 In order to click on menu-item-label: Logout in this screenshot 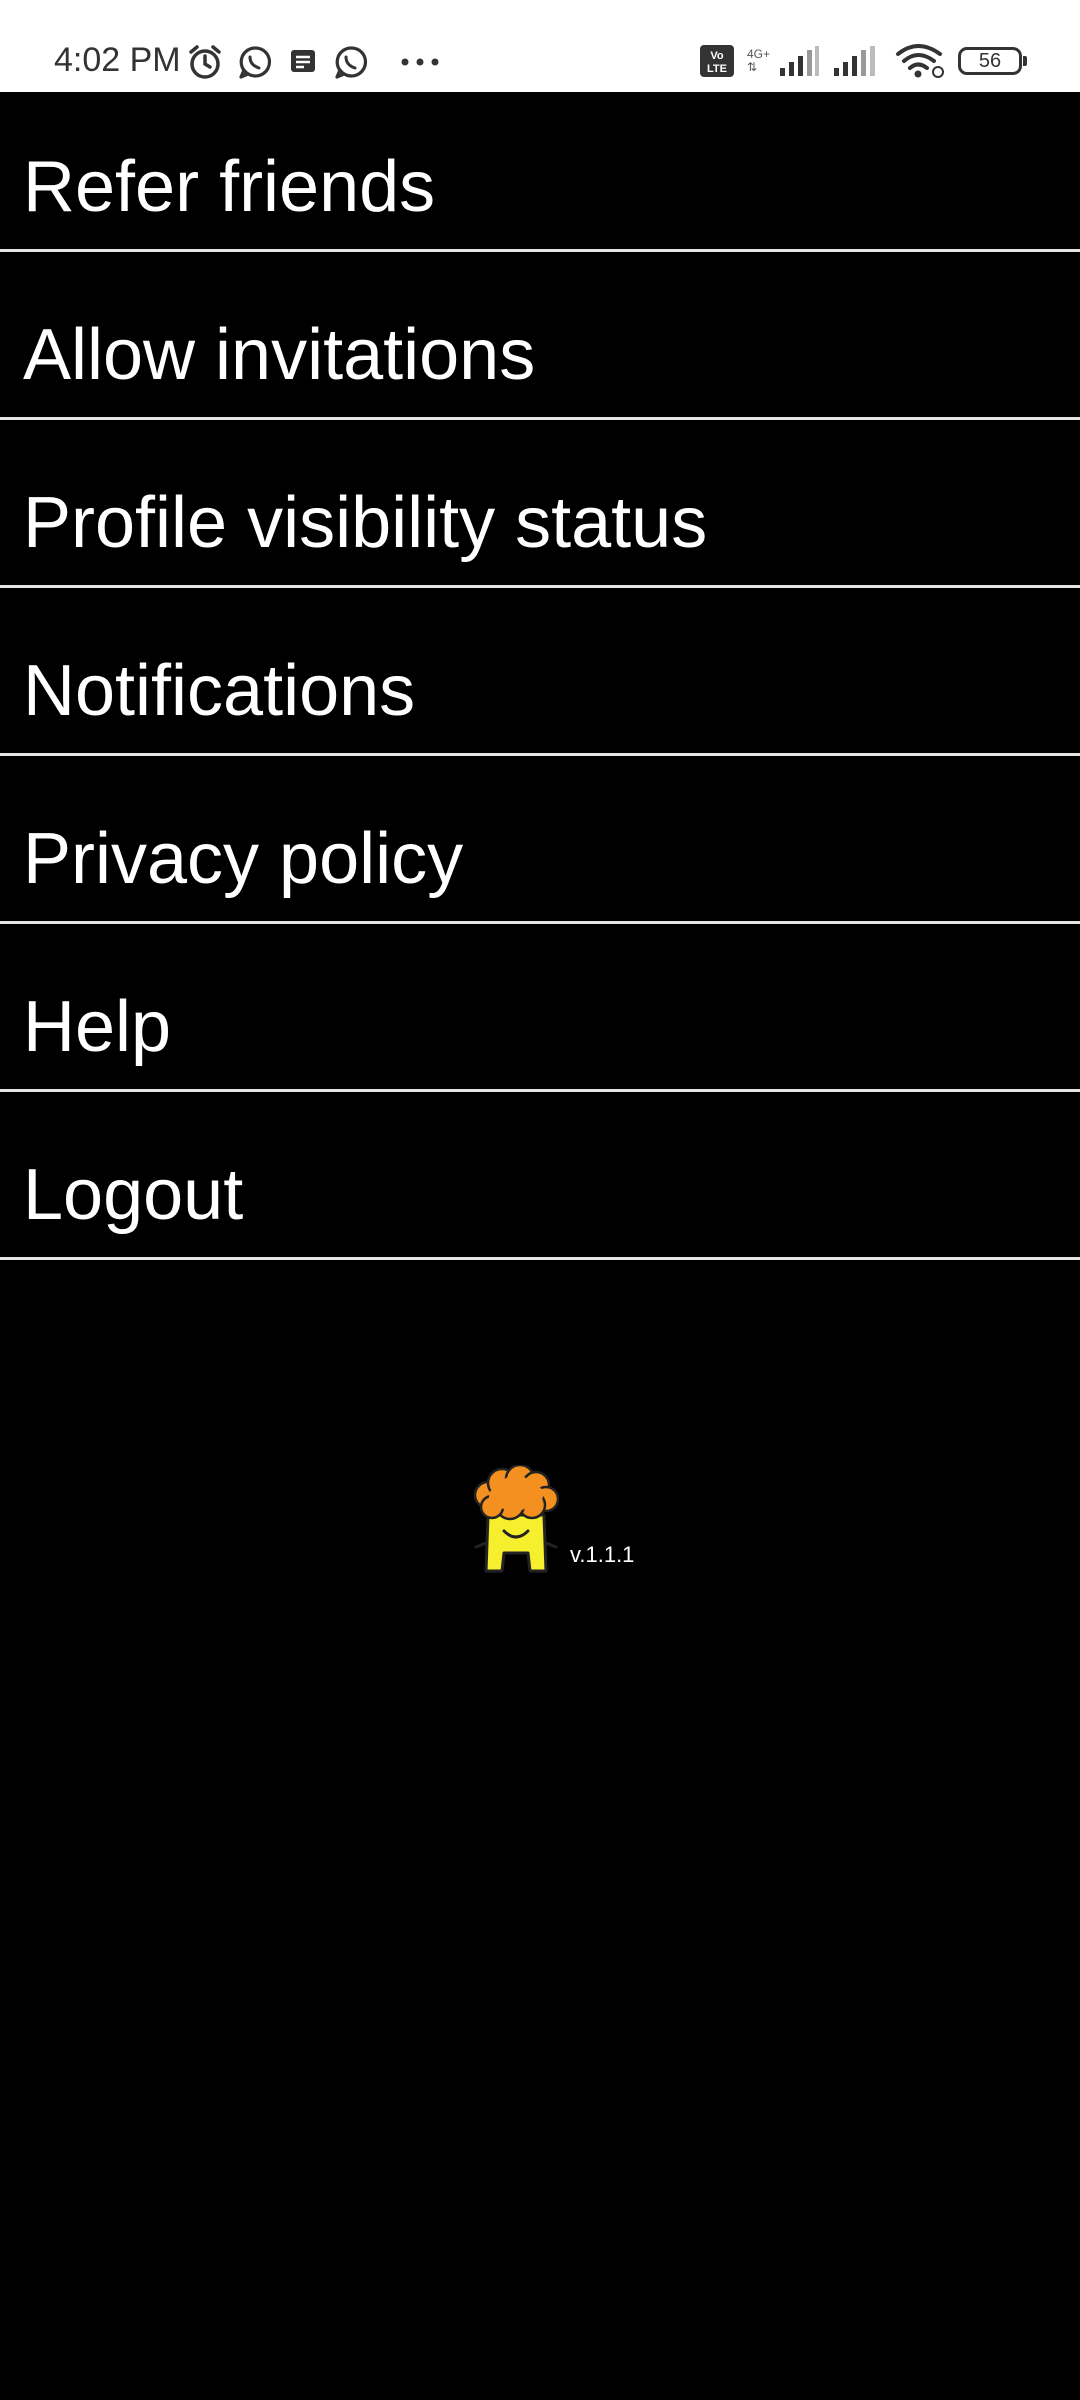, I will do `click(133, 1195)`.